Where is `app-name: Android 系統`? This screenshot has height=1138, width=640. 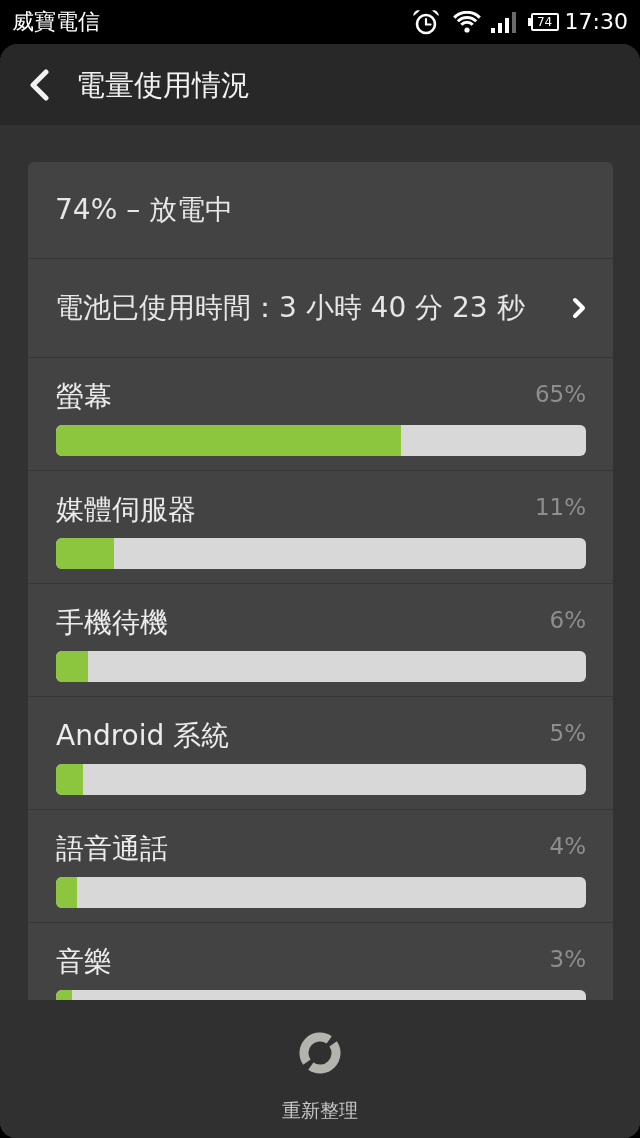
app-name: Android 系統 is located at coordinates (143, 736).